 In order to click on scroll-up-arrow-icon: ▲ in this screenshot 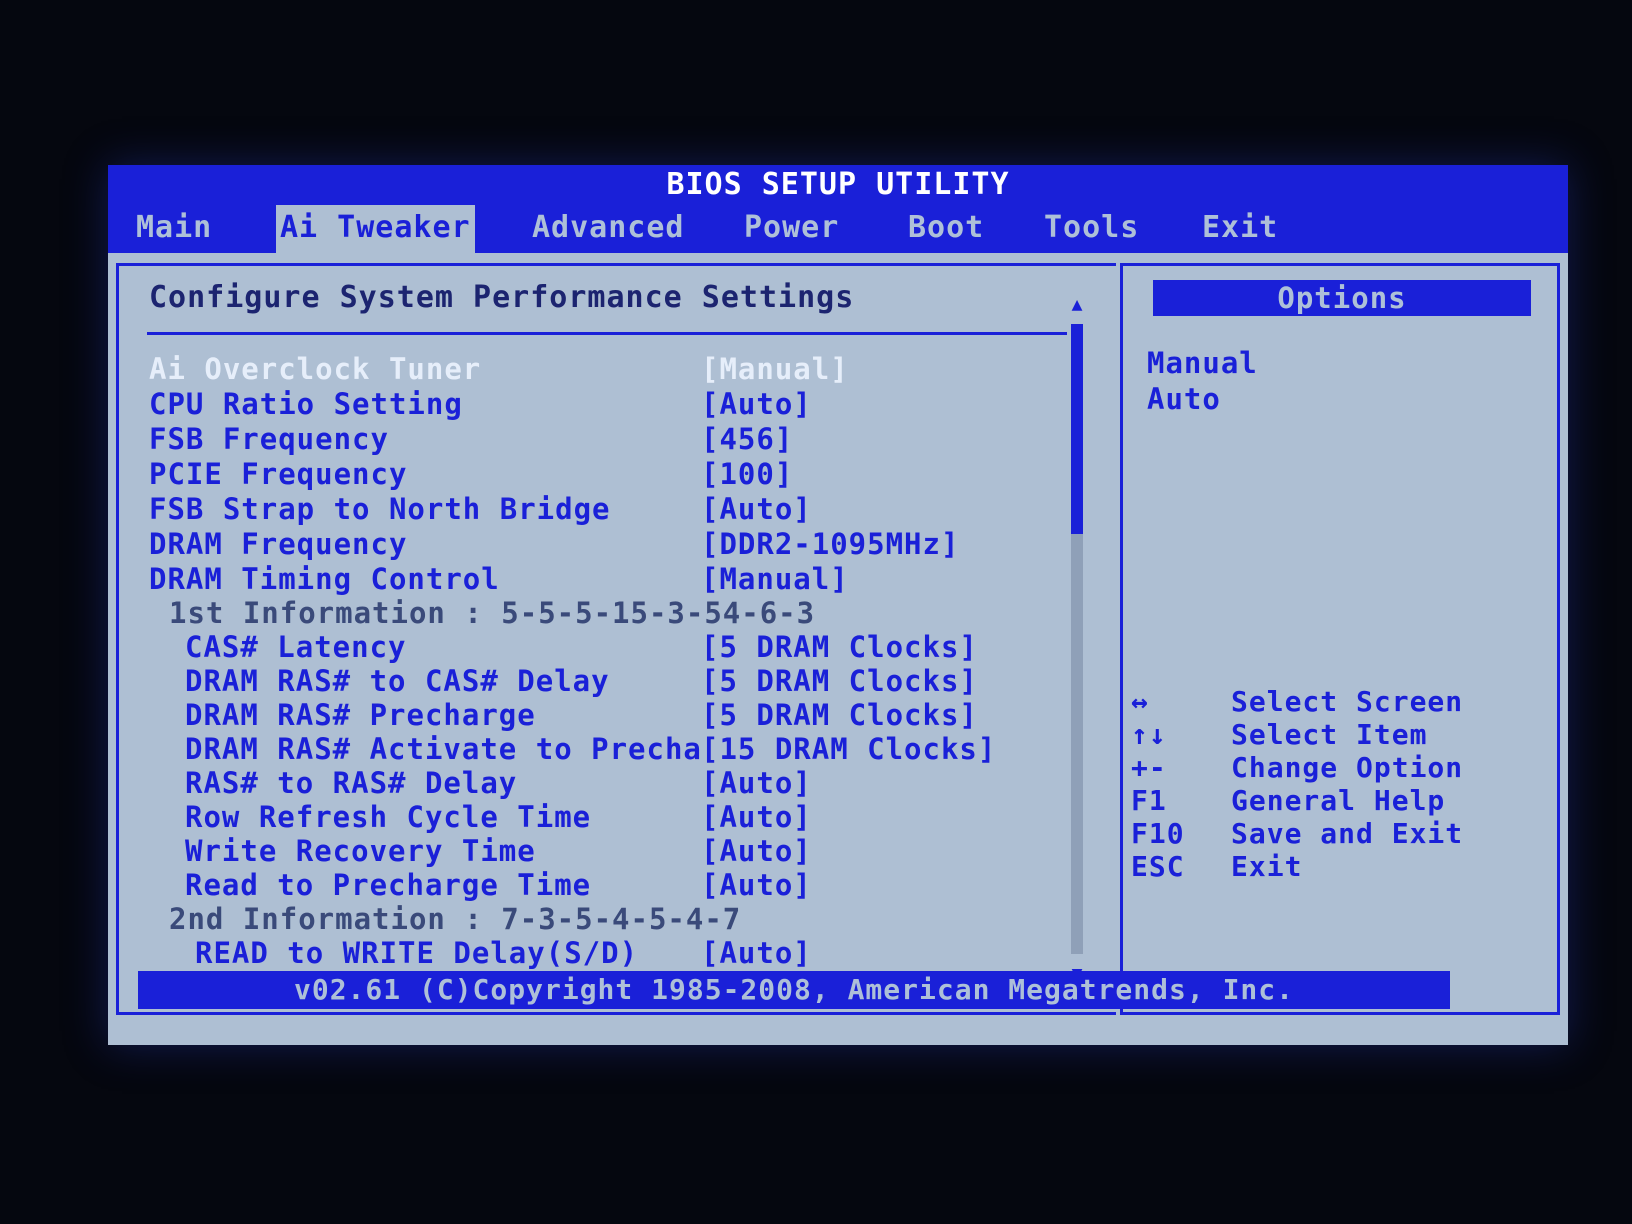, I will do `click(1077, 304)`.